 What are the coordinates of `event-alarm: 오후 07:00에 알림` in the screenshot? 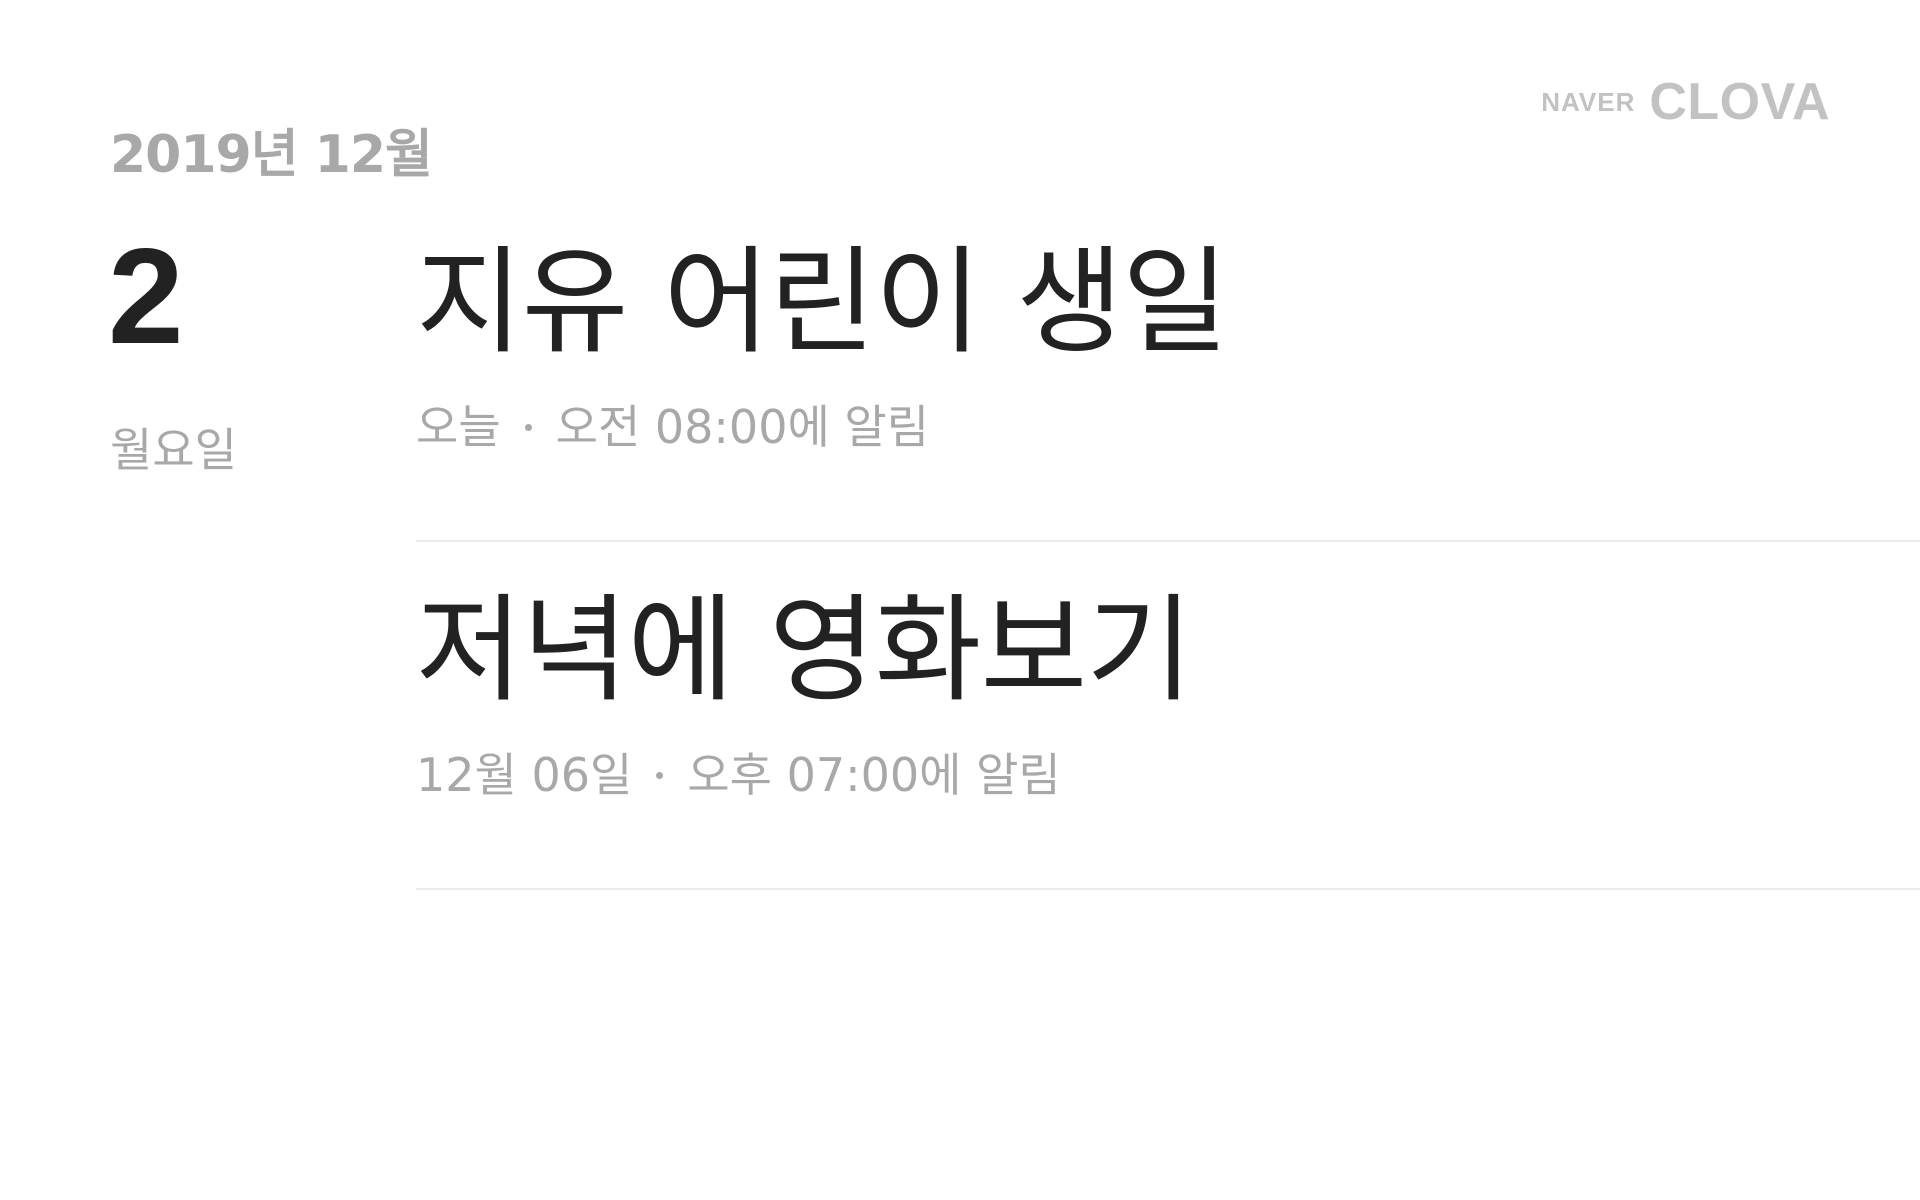 It's located at (874, 775).